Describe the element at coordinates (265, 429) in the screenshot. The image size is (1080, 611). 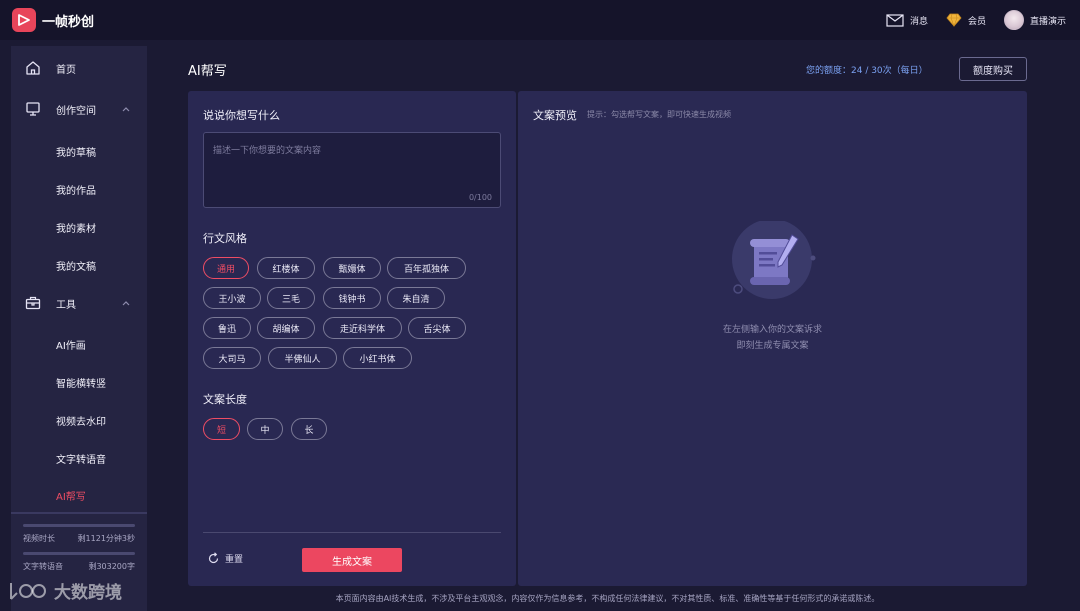
I see `length-chip-medium: 中` at that location.